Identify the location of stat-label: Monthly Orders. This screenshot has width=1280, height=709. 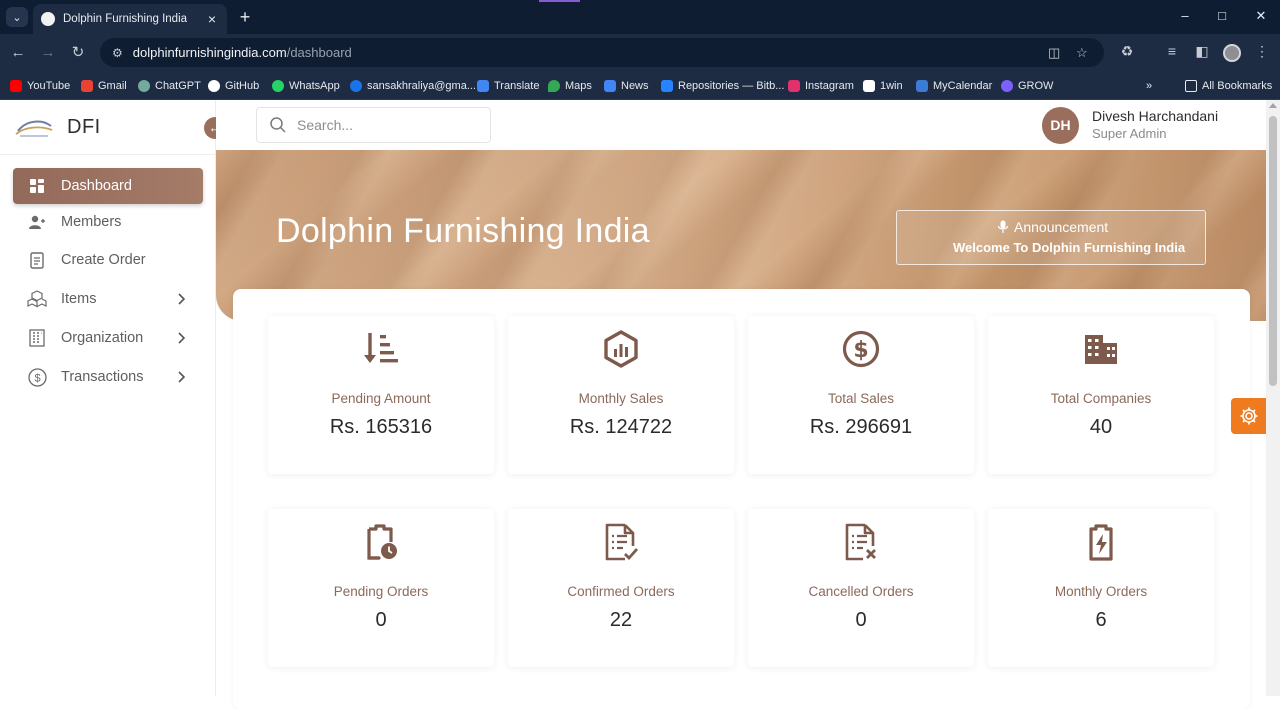
(1101, 591).